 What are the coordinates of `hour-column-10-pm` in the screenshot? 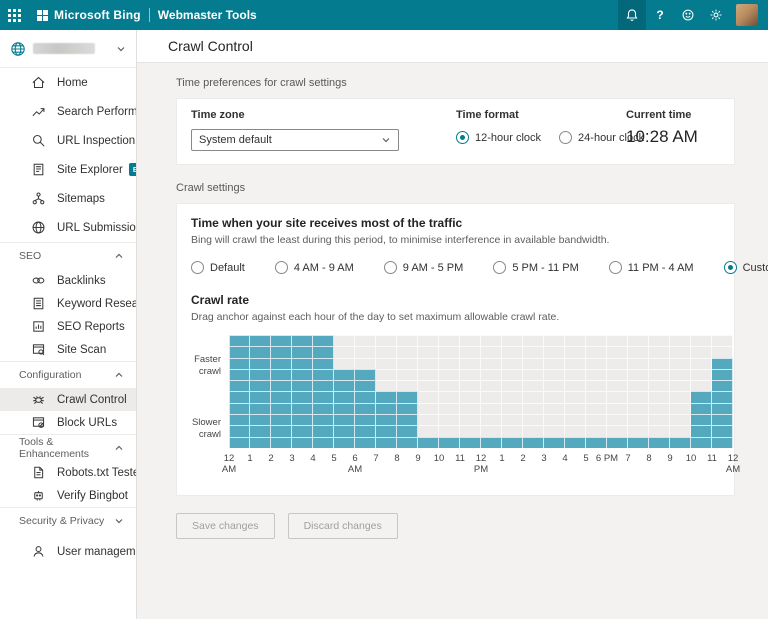 It's located at (701, 391).